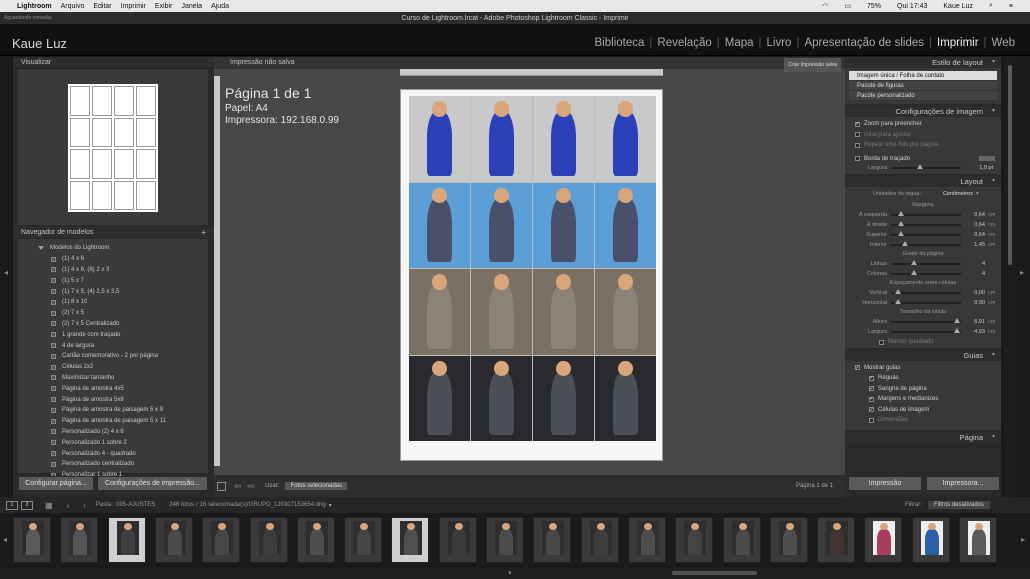  What do you see at coordinates (316, 486) in the screenshot?
I see `use-select: Fotos selecionadas` at bounding box center [316, 486].